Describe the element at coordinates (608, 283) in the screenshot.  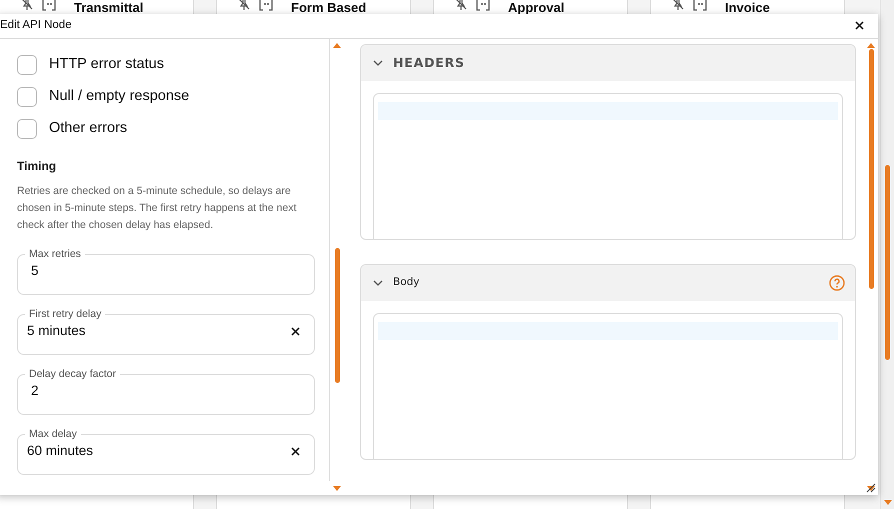
I see `section-header: Body` at that location.